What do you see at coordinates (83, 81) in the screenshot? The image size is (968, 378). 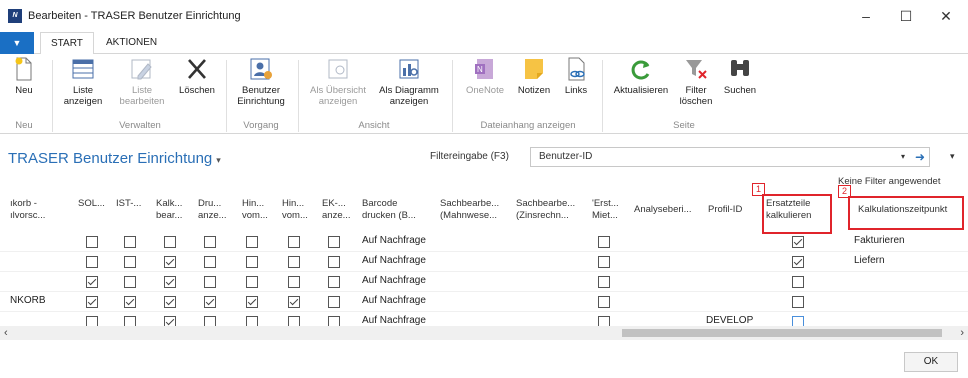 I see `liste-anzeigen-button: Liste anzeigen` at bounding box center [83, 81].